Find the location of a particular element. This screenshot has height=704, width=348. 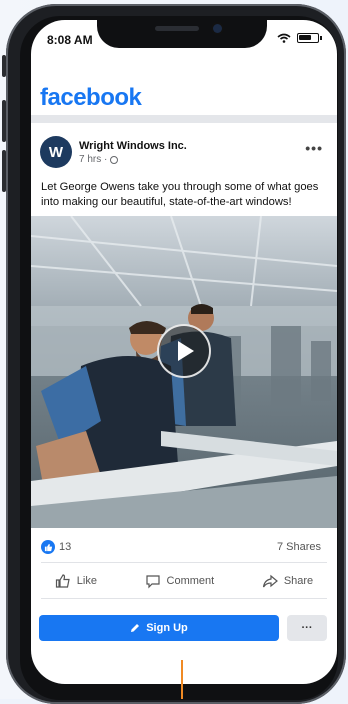

post-meta: 7 hrs · is located at coordinates (99, 159).